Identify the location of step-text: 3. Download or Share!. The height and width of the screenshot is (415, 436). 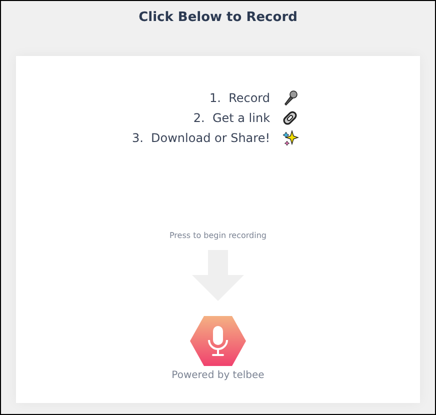
(201, 138).